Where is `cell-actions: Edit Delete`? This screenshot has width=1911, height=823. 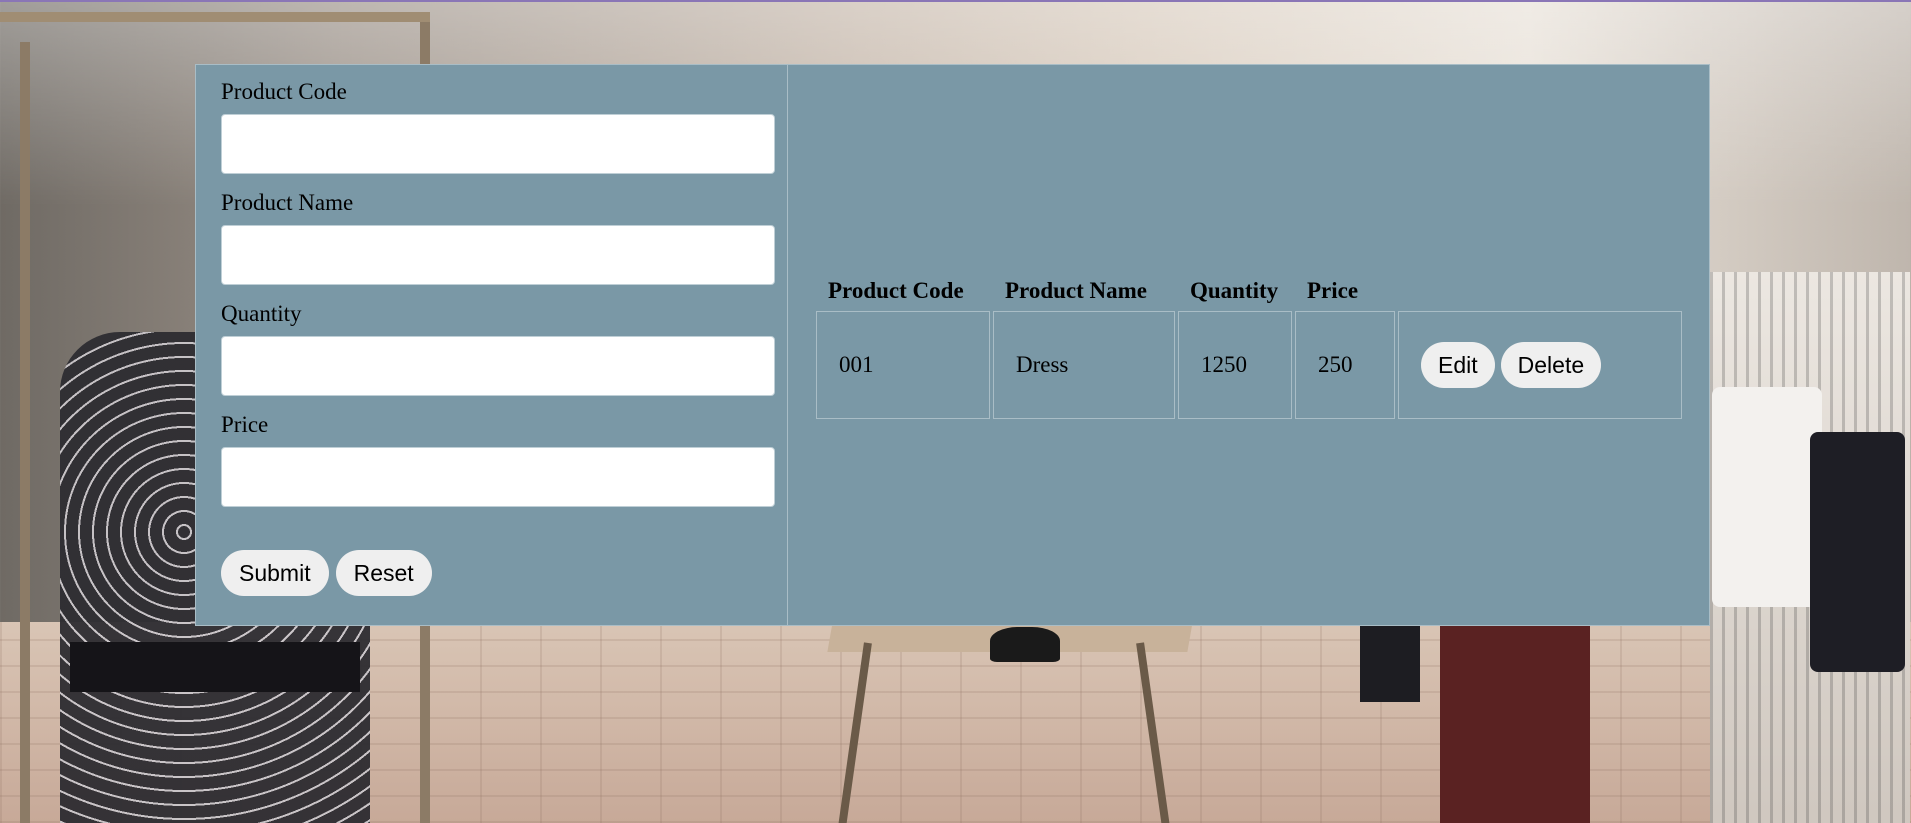
cell-actions: Edit Delete is located at coordinates (1540, 365).